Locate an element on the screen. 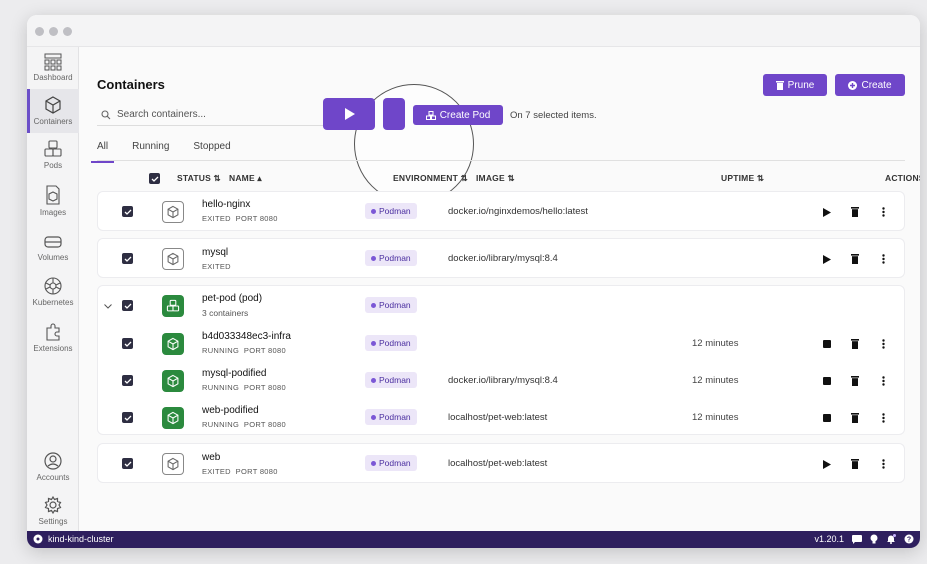  sidebar-item-dashboard: Dashboard is located at coordinates (53, 69).